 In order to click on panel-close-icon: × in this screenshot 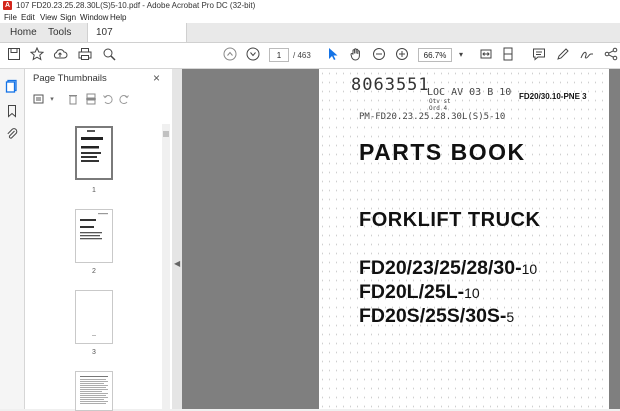, I will do `click(156, 78)`.